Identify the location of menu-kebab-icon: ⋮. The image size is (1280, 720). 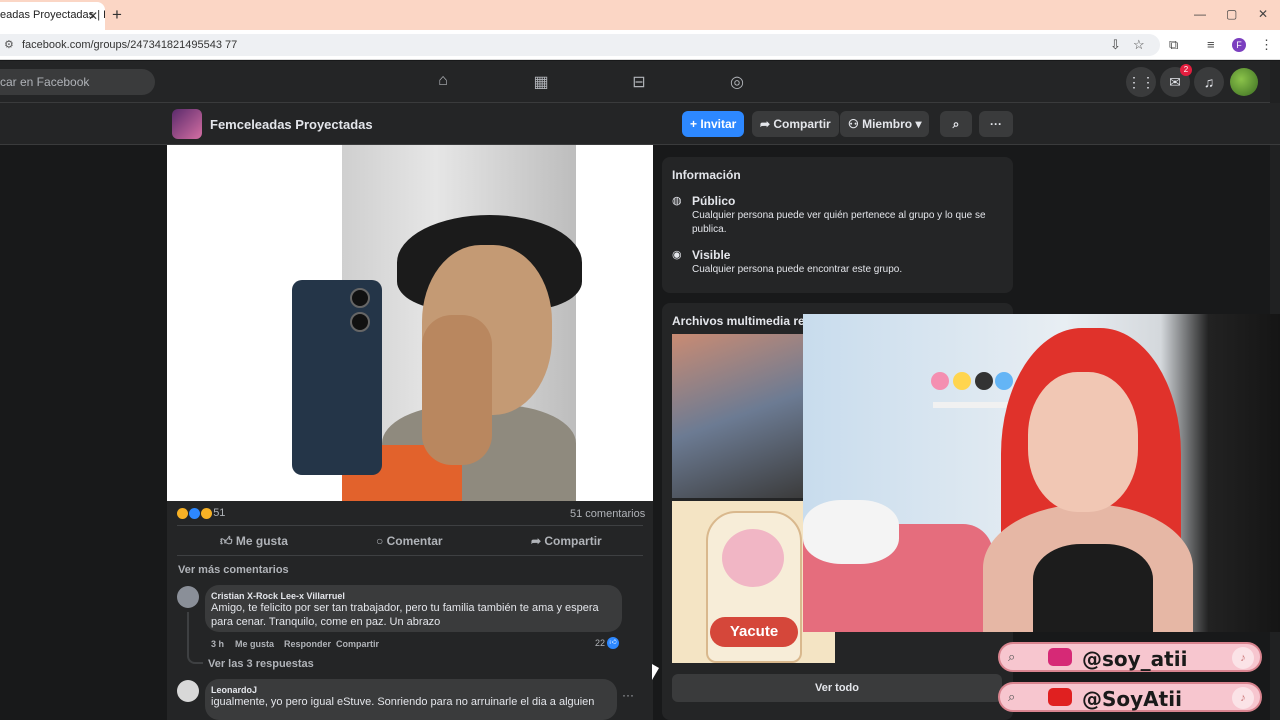
(1266, 45).